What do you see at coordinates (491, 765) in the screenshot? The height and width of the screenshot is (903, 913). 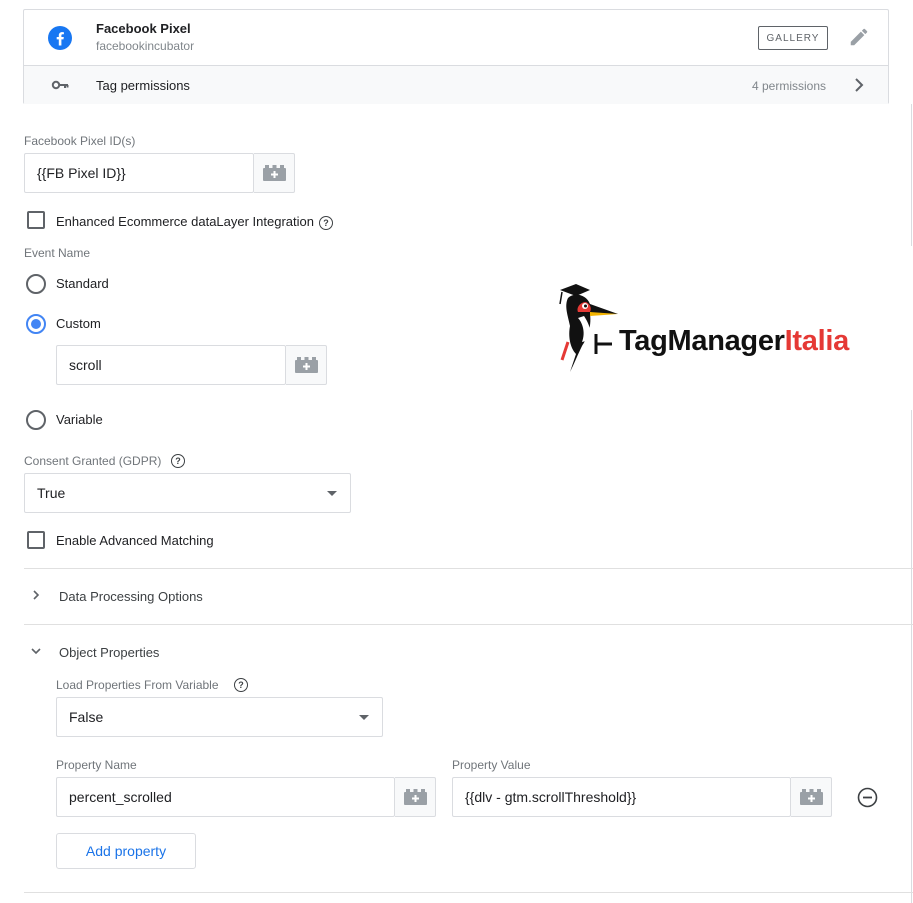 I see `property-value-label: Property Value` at bounding box center [491, 765].